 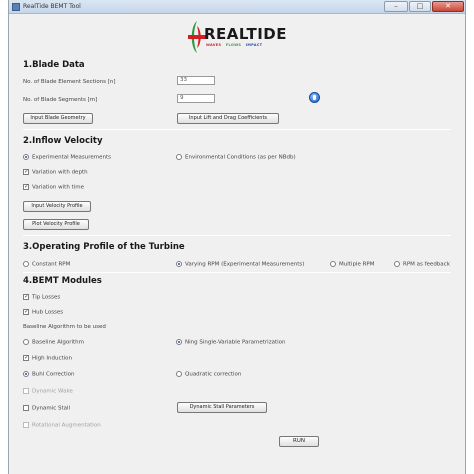 I want to click on dynamic-stall-parameters-button: Dynamic Stall Parameters, so click(x=222, y=407).